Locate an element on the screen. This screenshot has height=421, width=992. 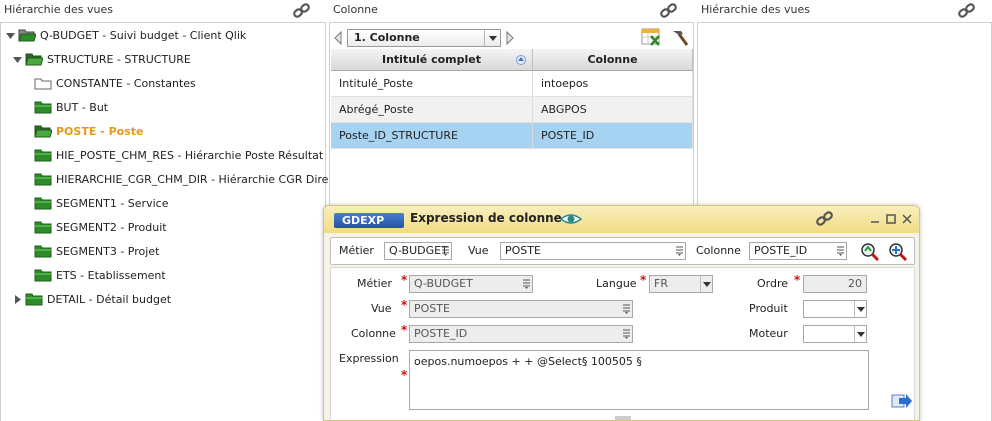
column-nav-bar: 1. Colonne is located at coordinates (511, 38).